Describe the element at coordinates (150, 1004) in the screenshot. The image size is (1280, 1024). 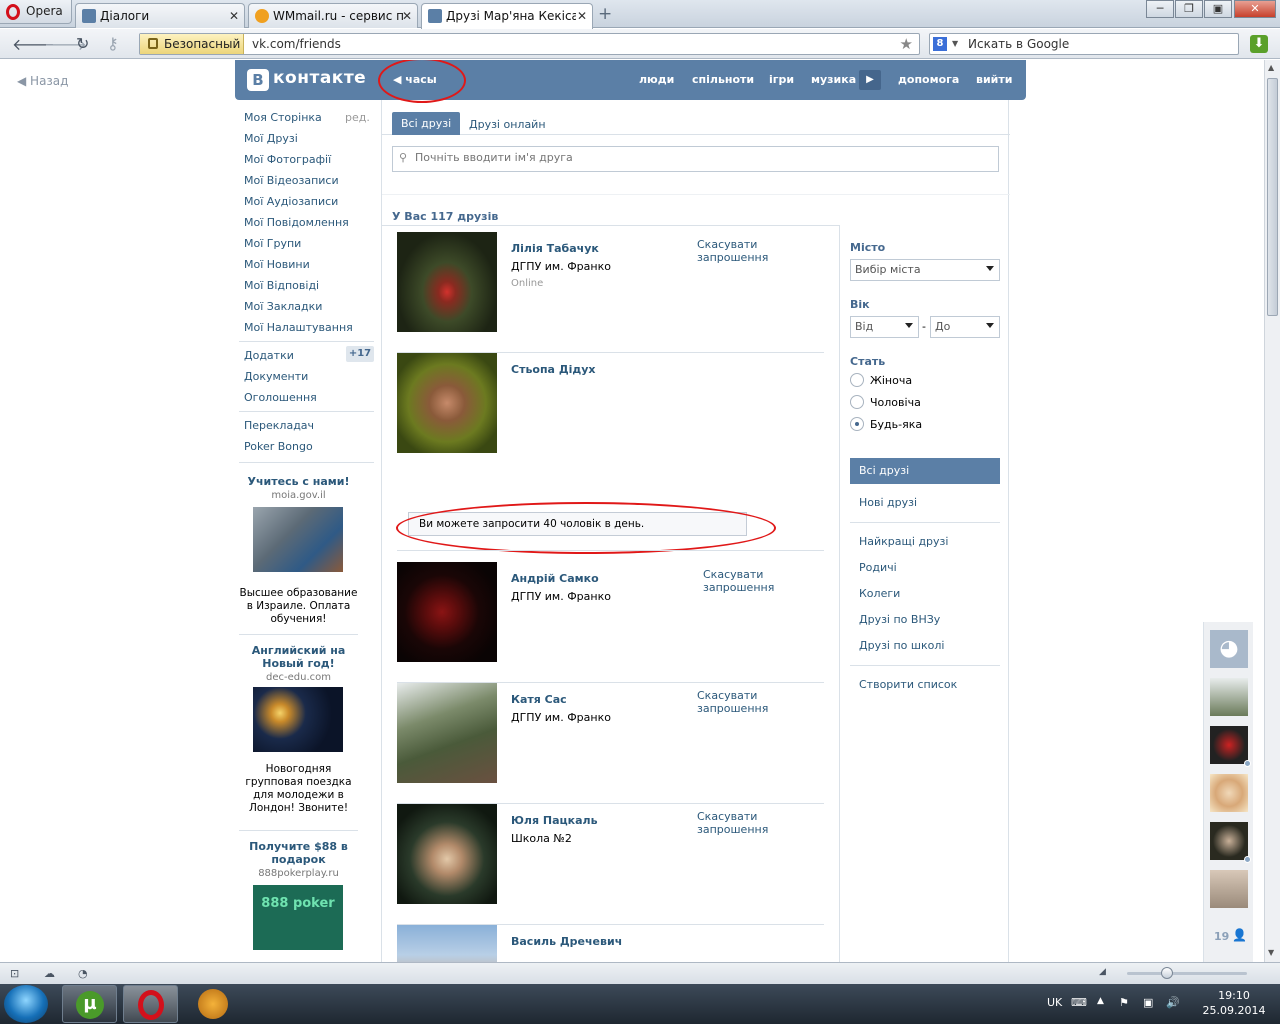
I see `opera-taskbar-button` at that location.